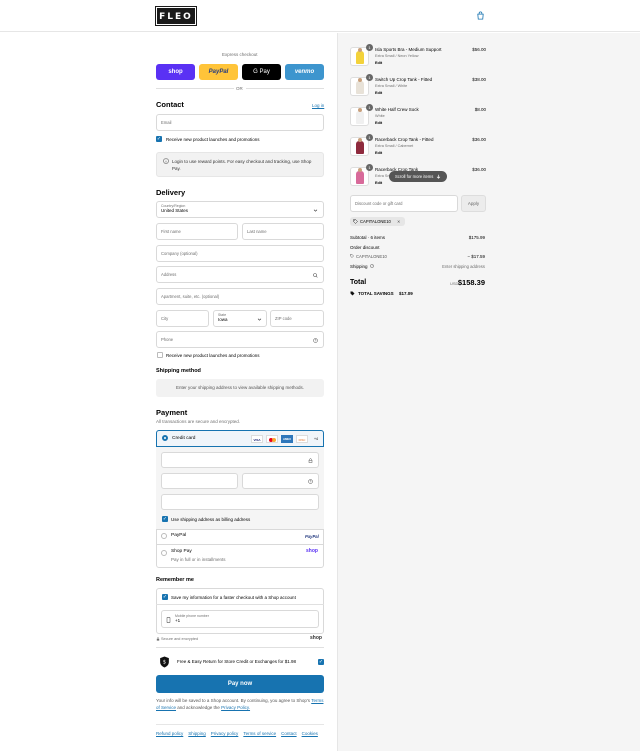  Describe the element at coordinates (414, 176) in the screenshot. I see `scroll-hint-text: Scroll for more items` at that location.